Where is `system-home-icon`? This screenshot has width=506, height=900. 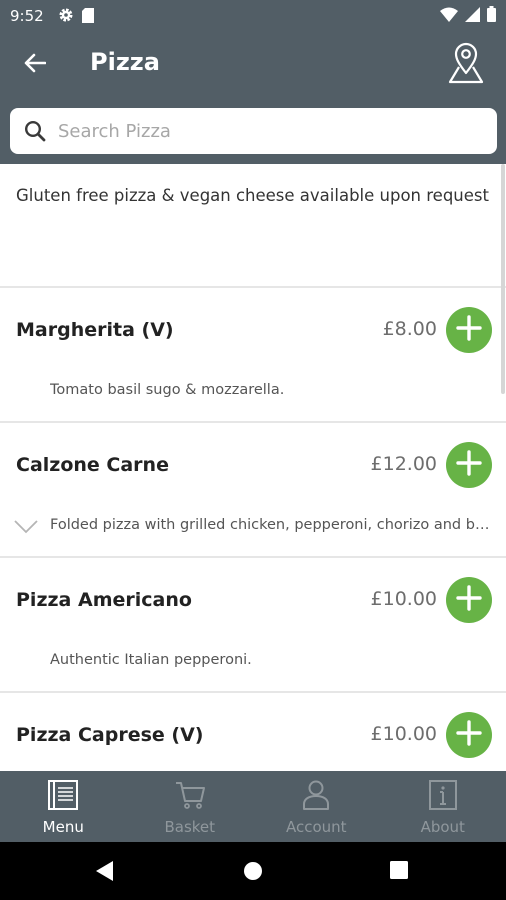
system-home-icon is located at coordinates (253, 873).